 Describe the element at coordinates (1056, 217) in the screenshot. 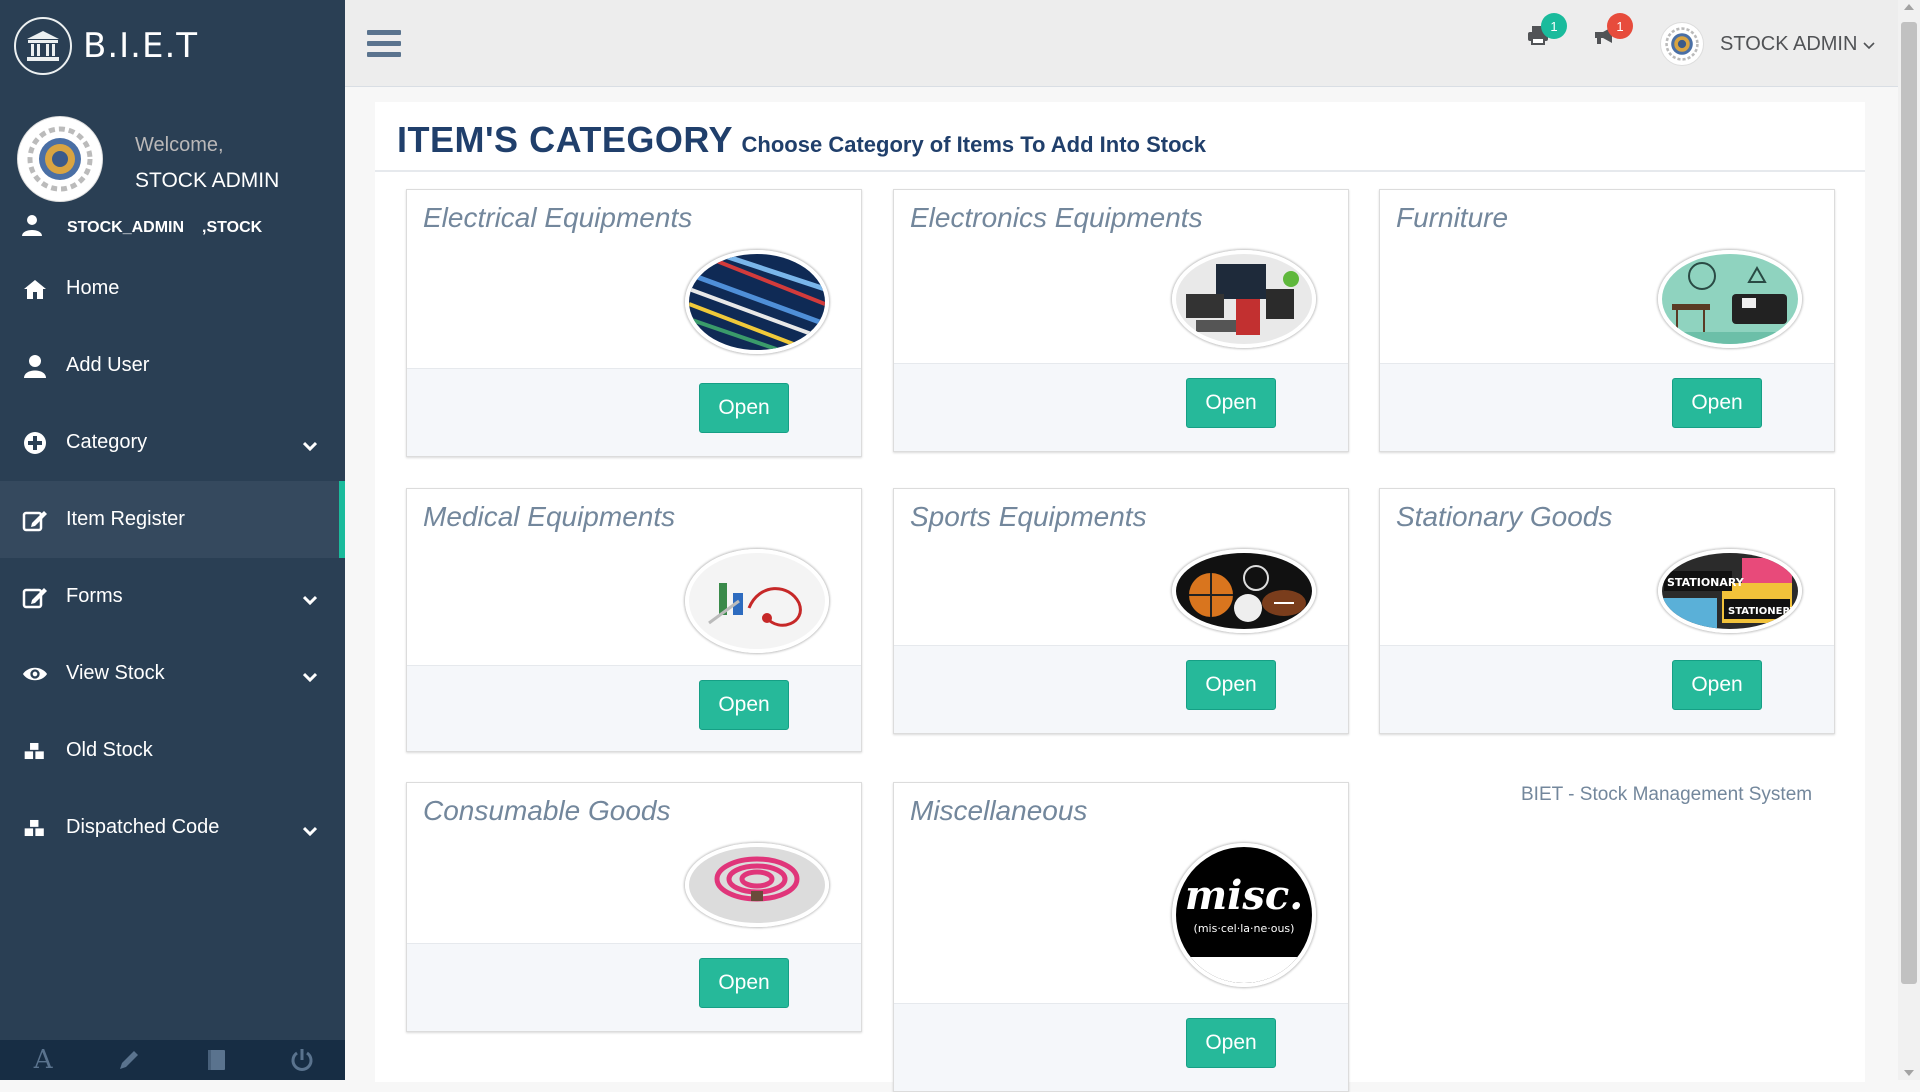

I see `card-title: Electronics Equipments` at that location.